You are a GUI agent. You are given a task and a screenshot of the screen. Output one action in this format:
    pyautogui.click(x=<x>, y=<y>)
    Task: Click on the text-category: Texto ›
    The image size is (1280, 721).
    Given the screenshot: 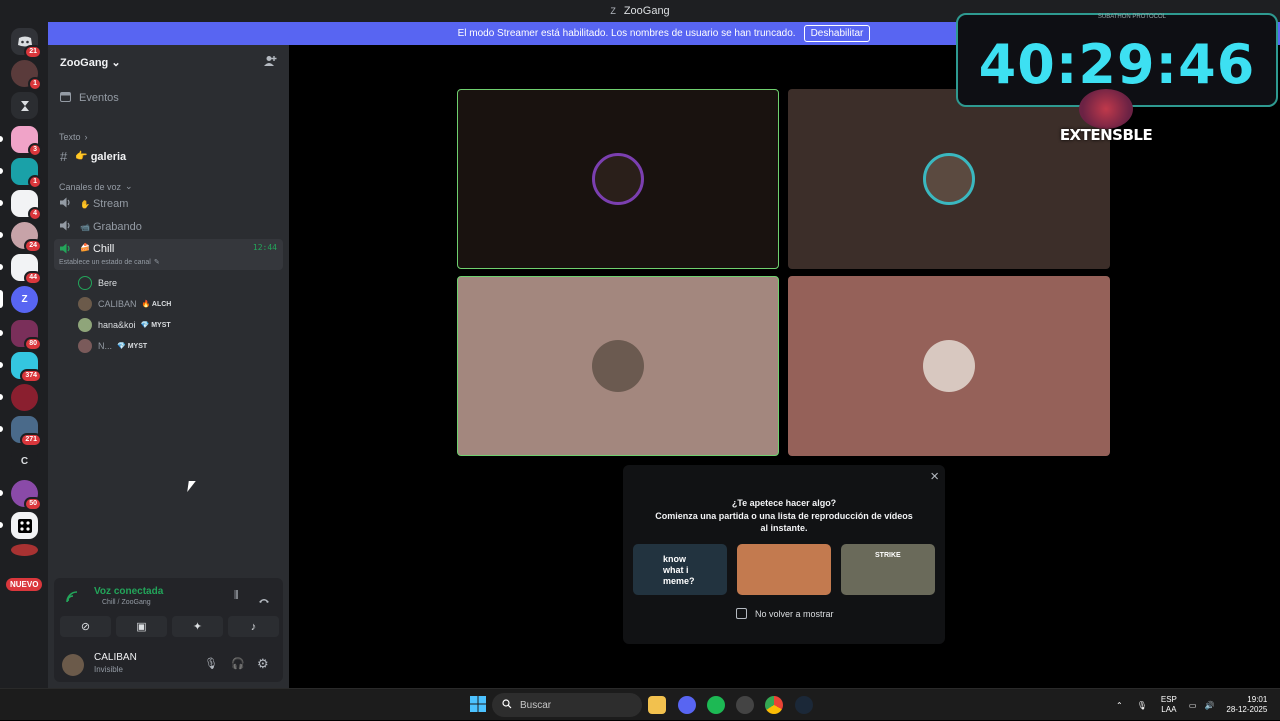 What is the action you would take?
    pyautogui.click(x=171, y=137)
    